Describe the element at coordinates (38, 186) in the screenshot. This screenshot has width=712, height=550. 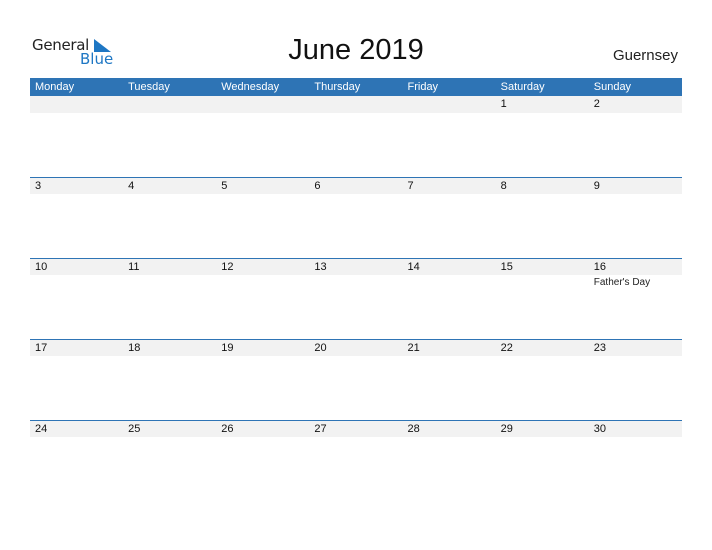
I see `day-number: 3` at that location.